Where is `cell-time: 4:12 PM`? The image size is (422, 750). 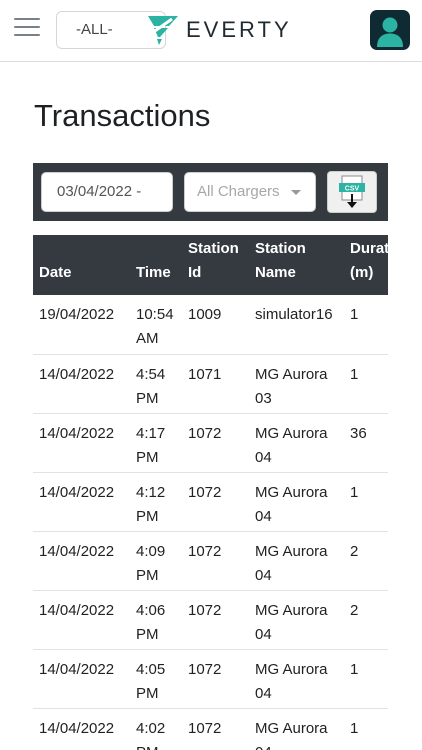 cell-time: 4:12 PM is located at coordinates (156, 502).